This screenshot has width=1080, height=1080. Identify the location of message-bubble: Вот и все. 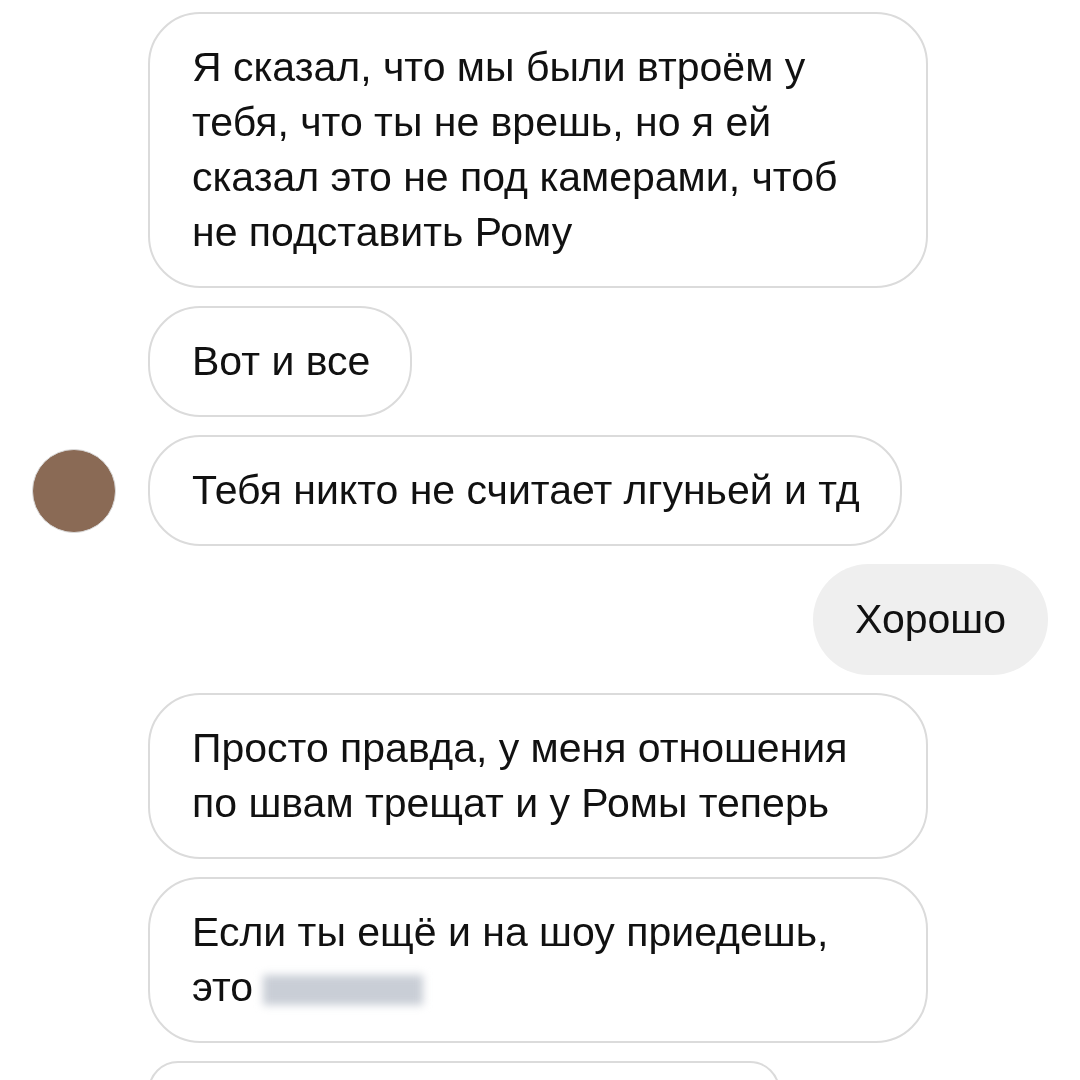
(280, 361).